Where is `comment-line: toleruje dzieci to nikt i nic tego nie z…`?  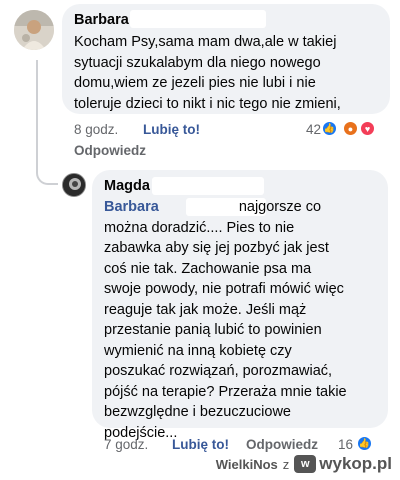
comment-line: toleruje dzieci to nikt i nic tego nie z… is located at coordinates (207, 103).